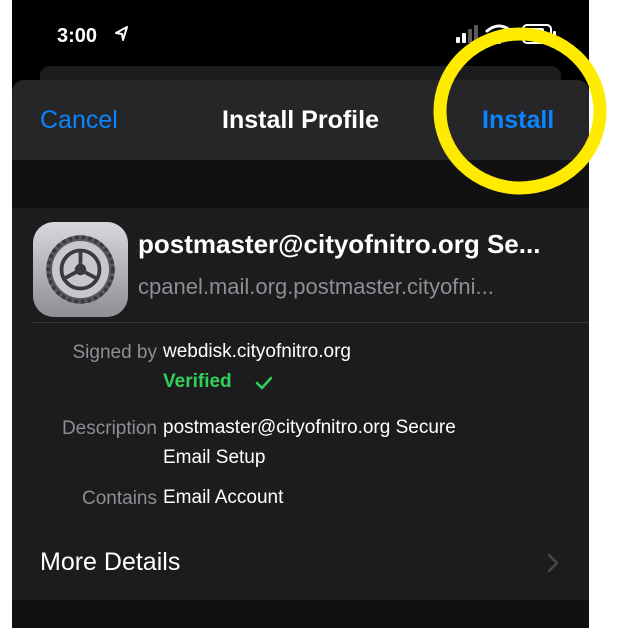 This screenshot has height=628, width=621. What do you see at coordinates (197, 381) in the screenshot?
I see `verified-status: Verified` at bounding box center [197, 381].